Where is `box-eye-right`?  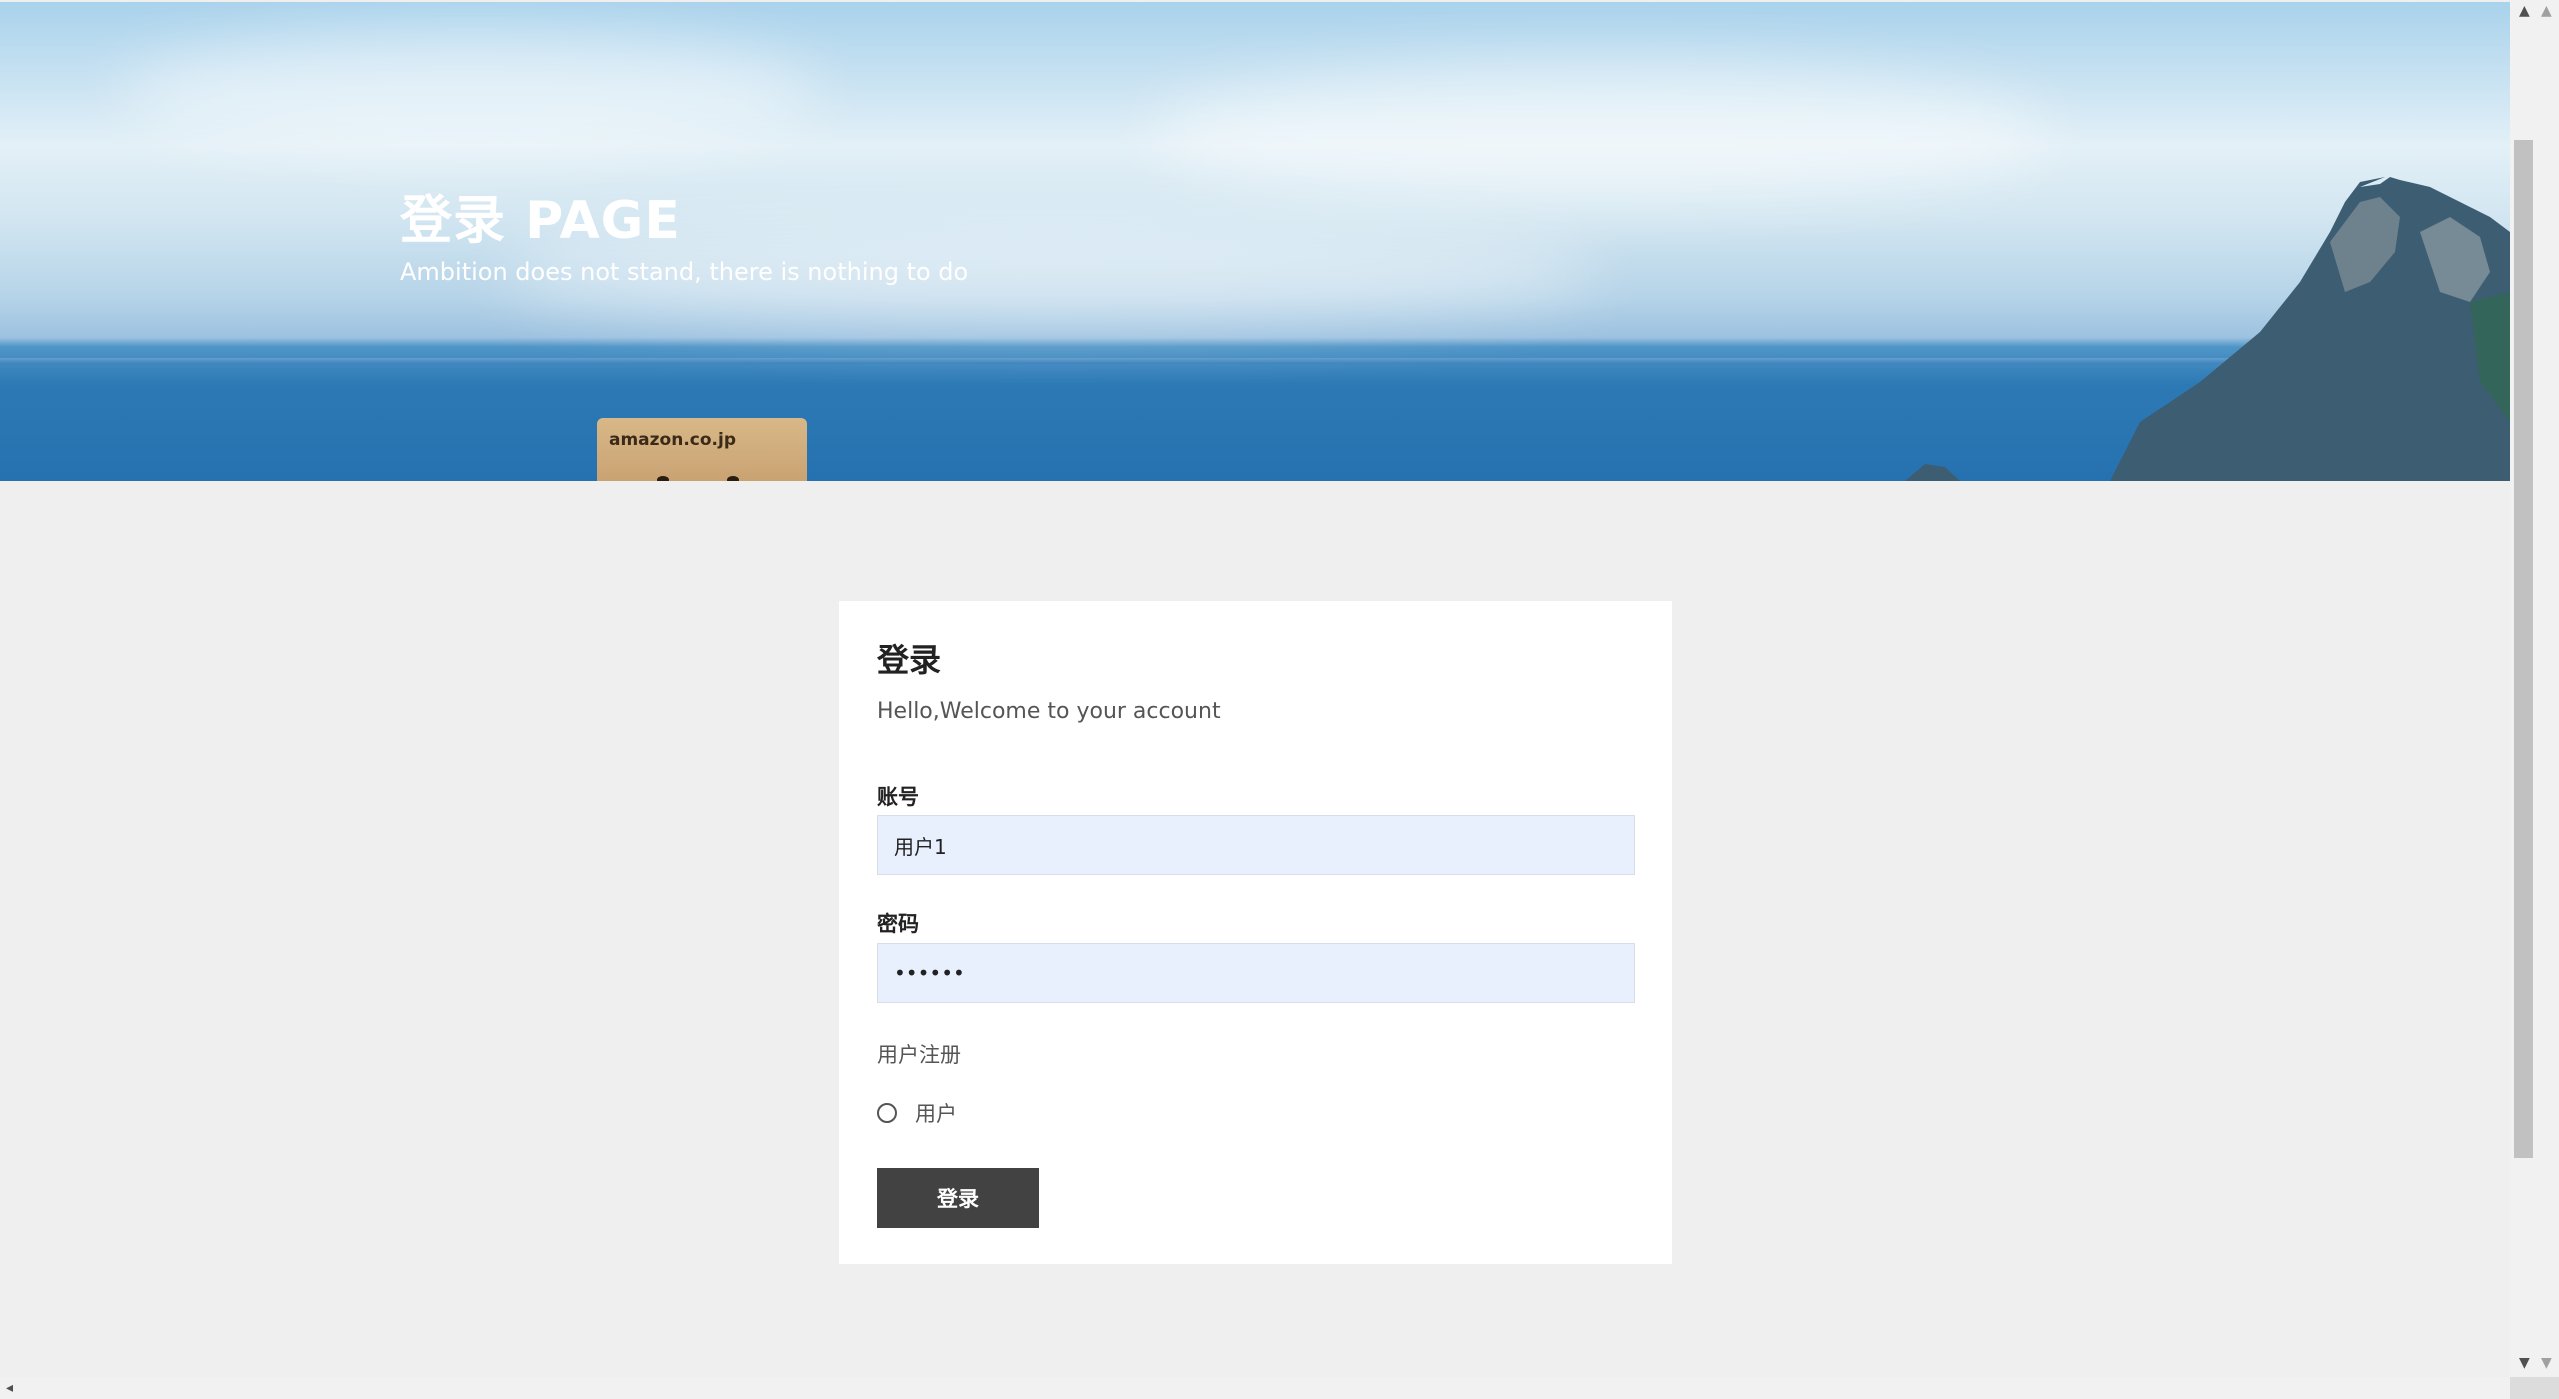
box-eye-right is located at coordinates (733, 478).